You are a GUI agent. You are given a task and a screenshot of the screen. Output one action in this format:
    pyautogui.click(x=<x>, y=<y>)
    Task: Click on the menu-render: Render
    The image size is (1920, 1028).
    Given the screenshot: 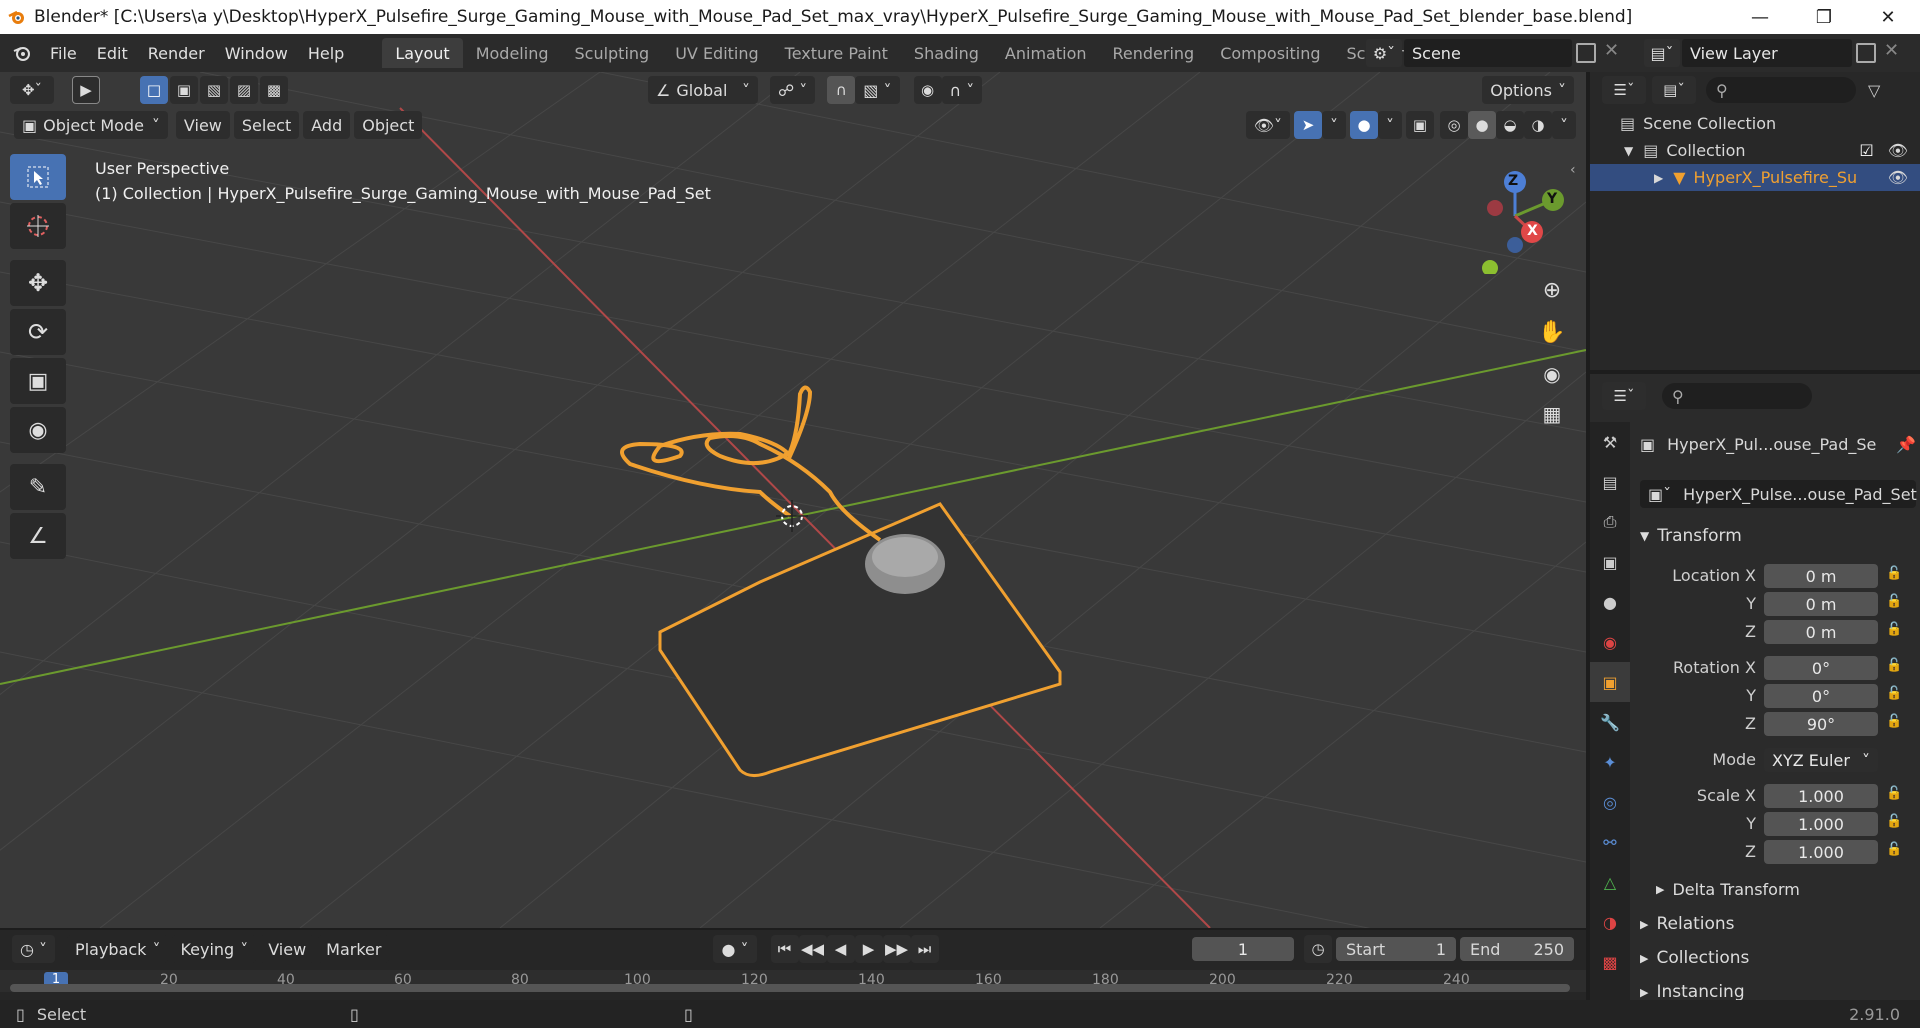 What is the action you would take?
    pyautogui.click(x=176, y=53)
    